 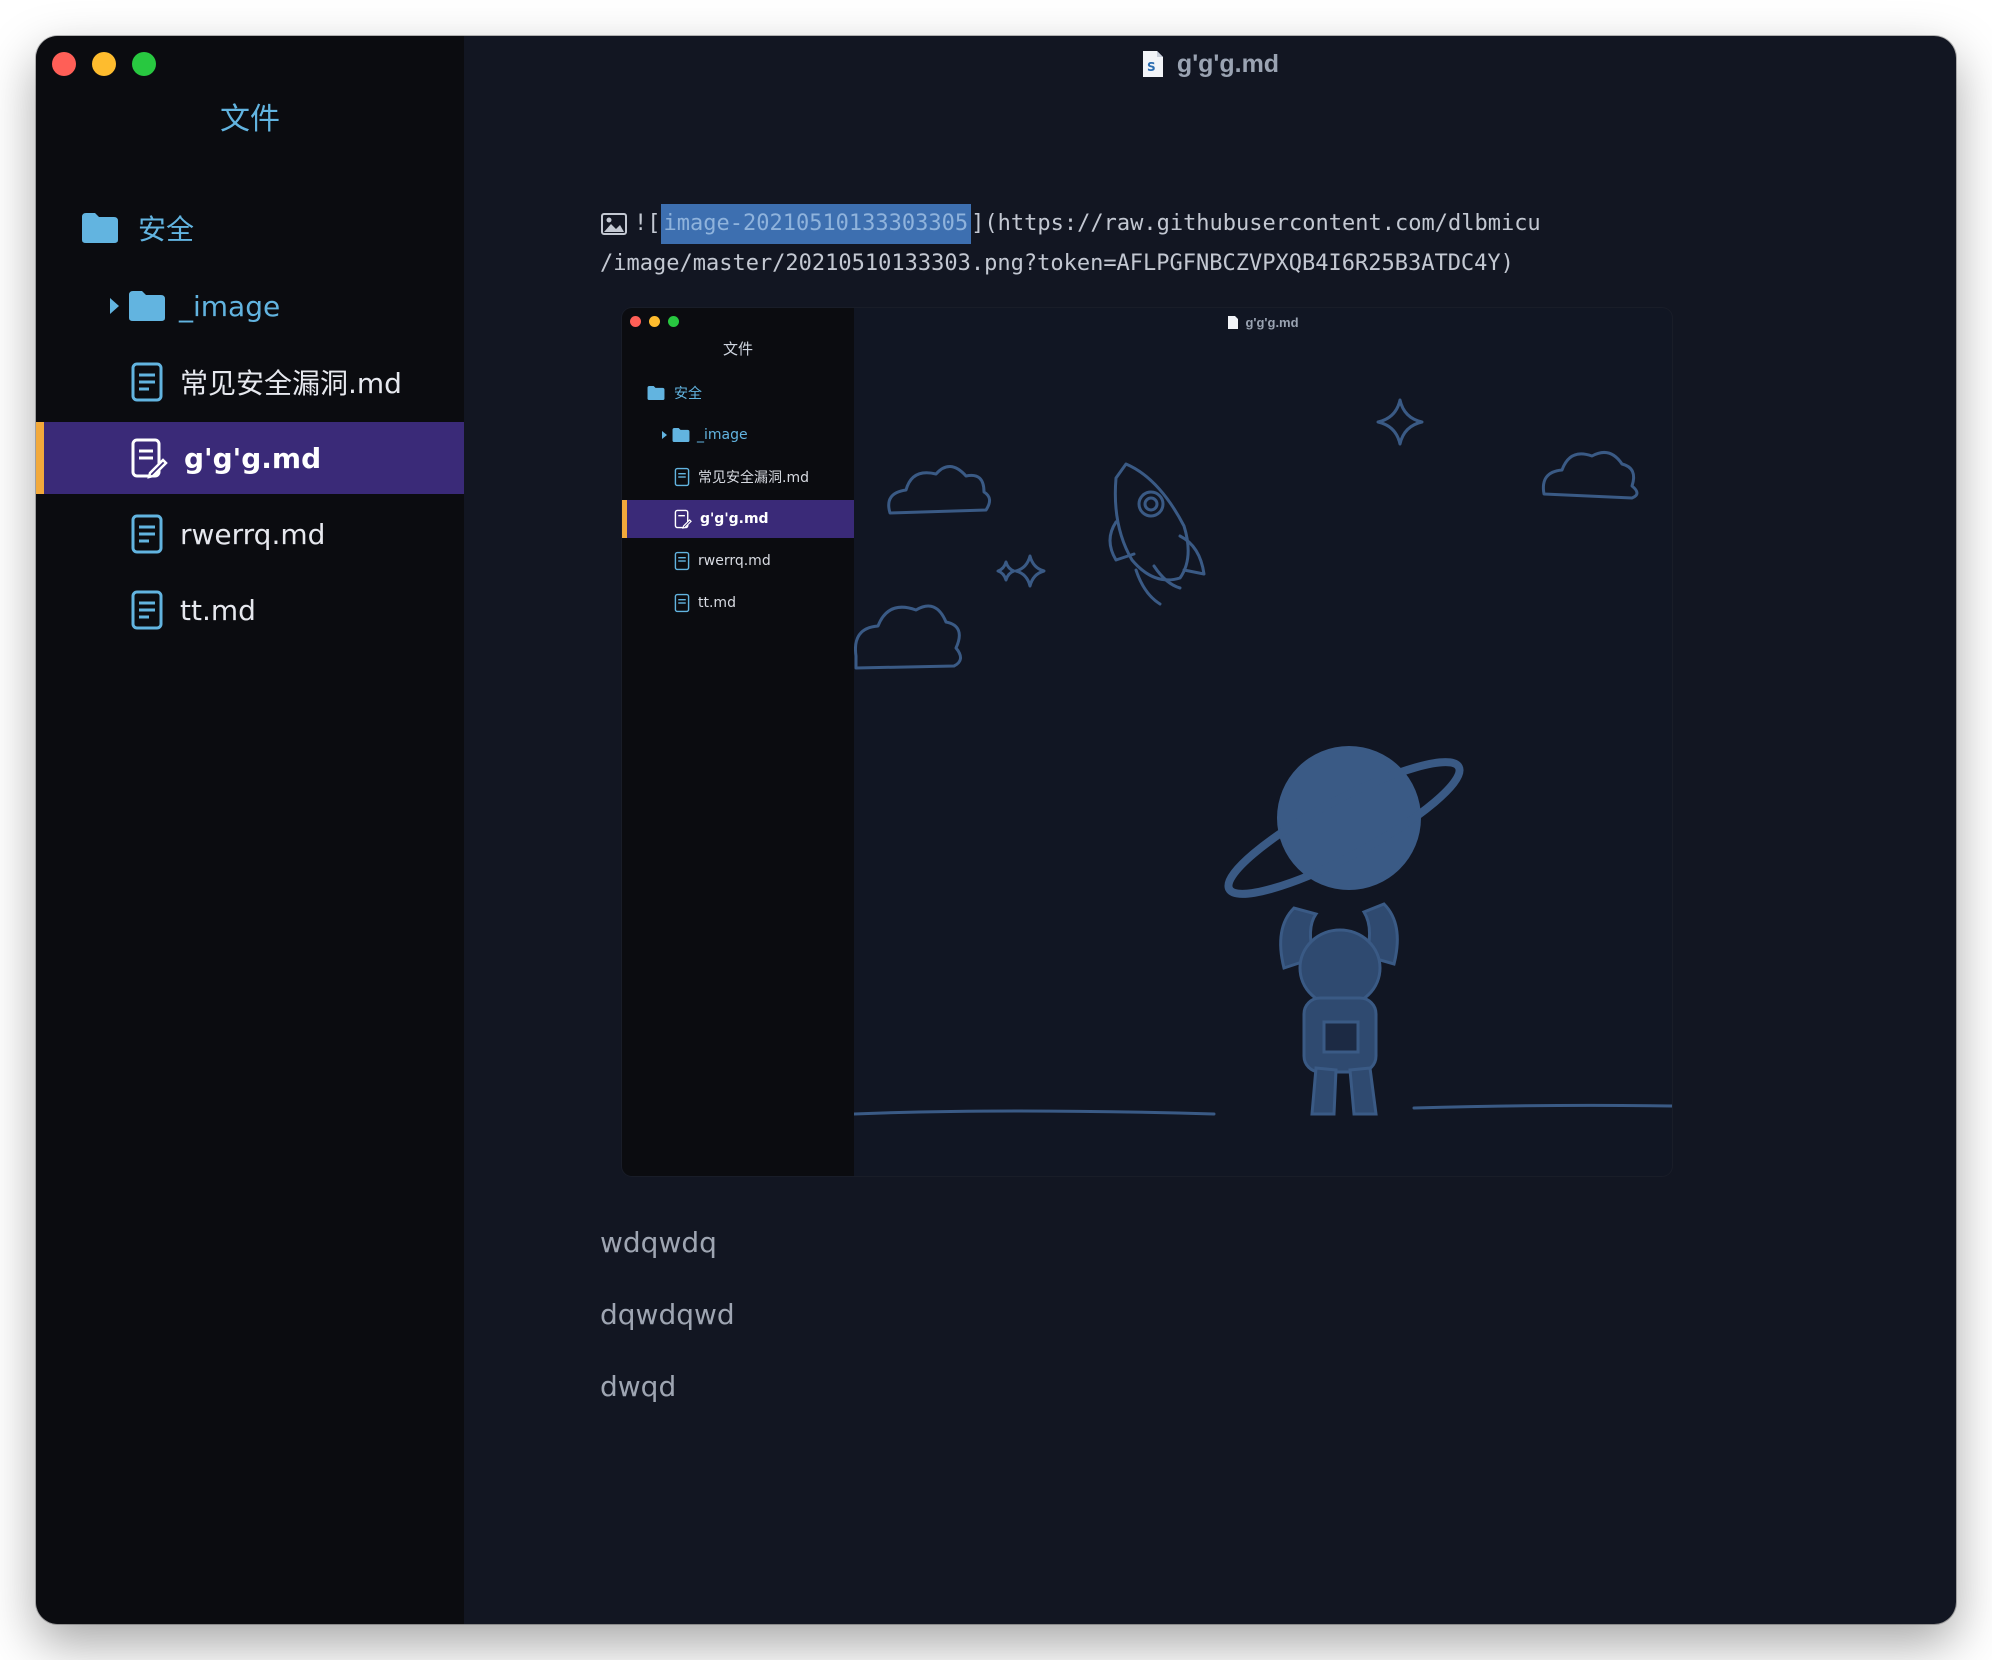 What do you see at coordinates (738, 603) in the screenshot?
I see `preview-item: tt.md` at bounding box center [738, 603].